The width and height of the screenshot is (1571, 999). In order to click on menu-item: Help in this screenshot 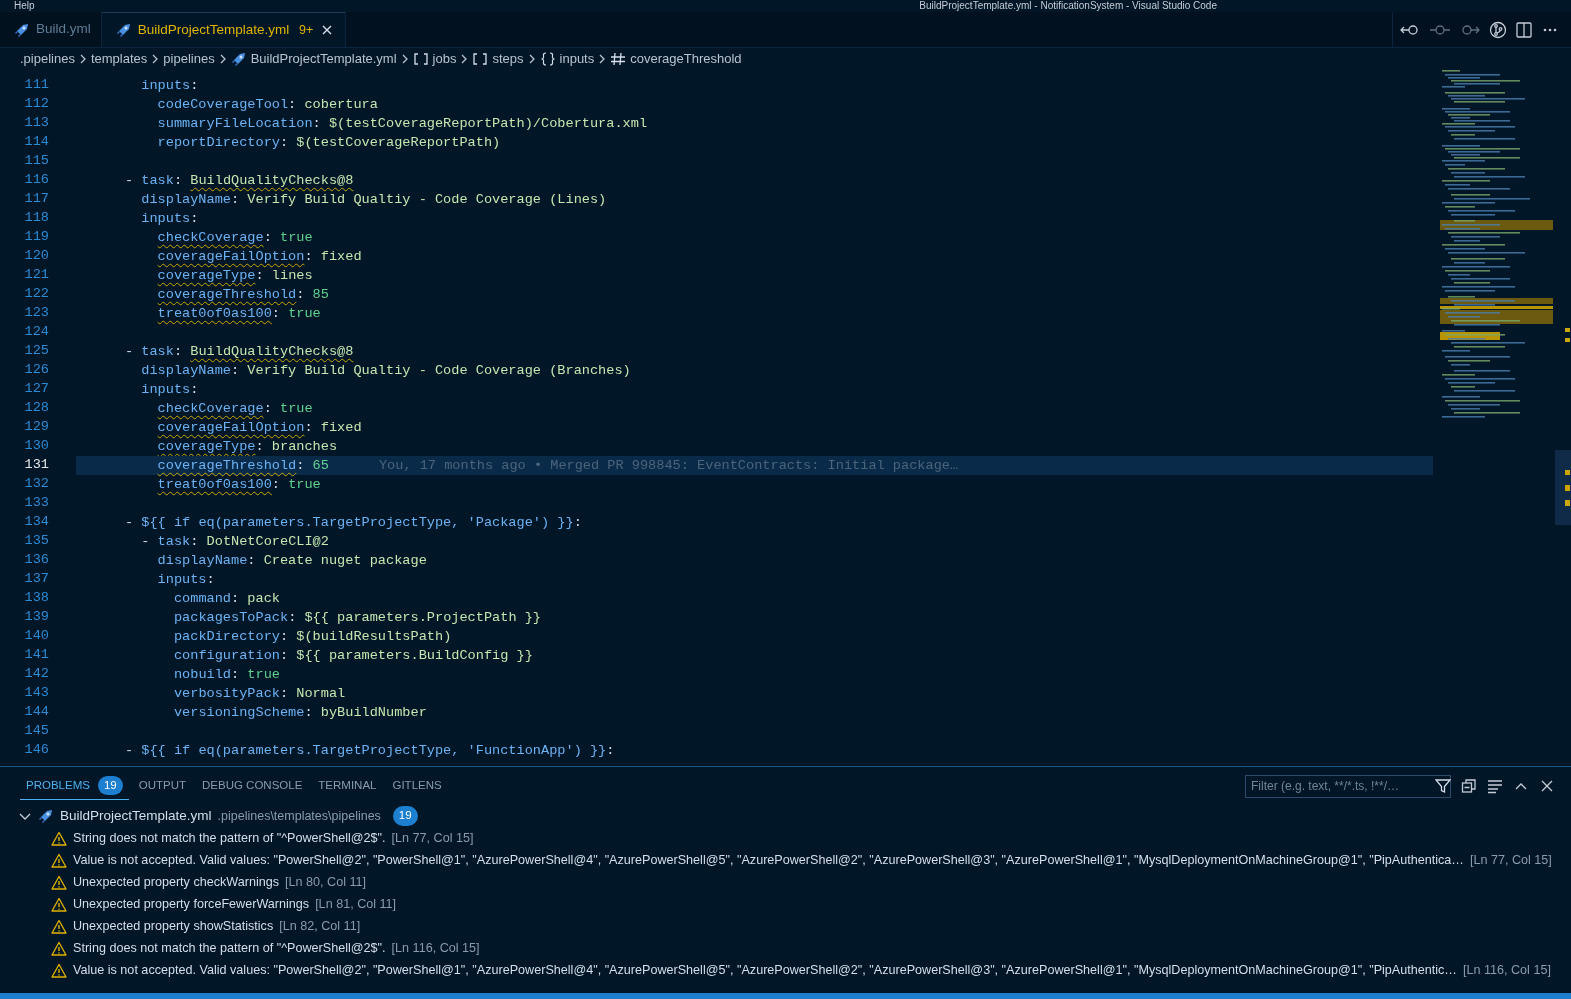, I will do `click(24, 6)`.